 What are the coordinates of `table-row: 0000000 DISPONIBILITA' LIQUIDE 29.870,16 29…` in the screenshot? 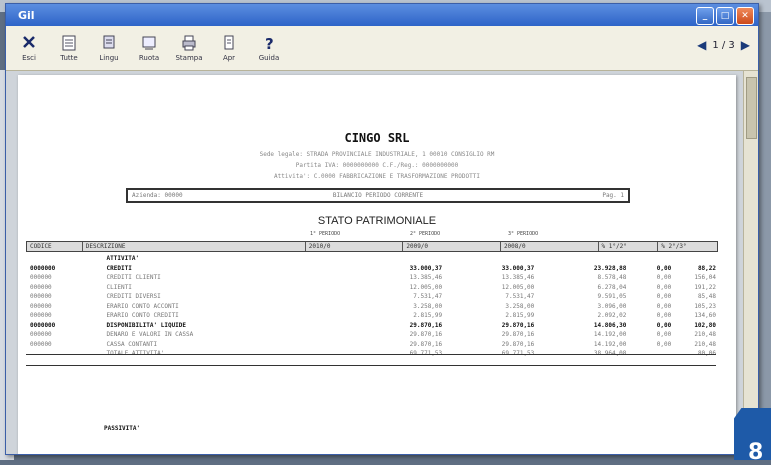 It's located at (371, 326).